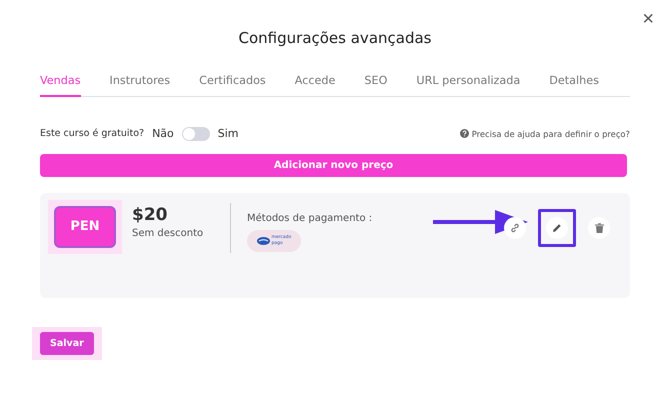  What do you see at coordinates (464, 133) in the screenshot?
I see `help-icon` at bounding box center [464, 133].